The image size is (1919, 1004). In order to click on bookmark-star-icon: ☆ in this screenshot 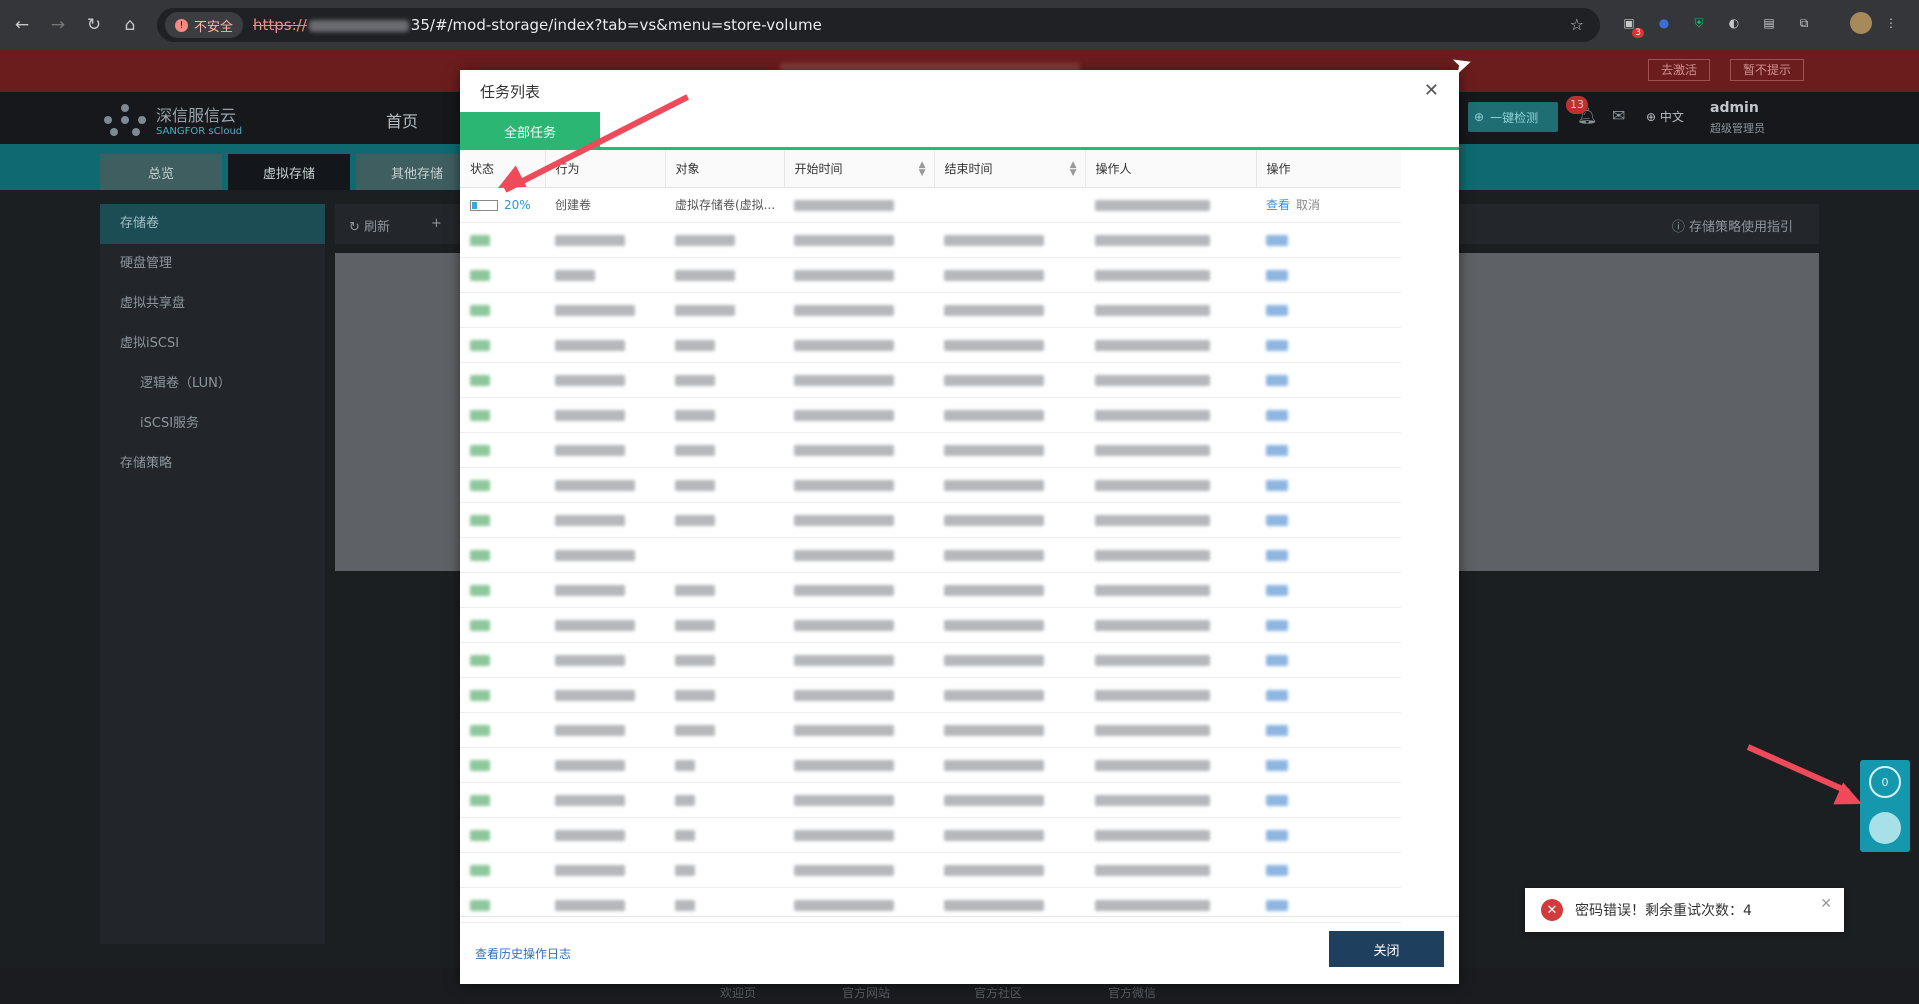, I will do `click(1577, 24)`.